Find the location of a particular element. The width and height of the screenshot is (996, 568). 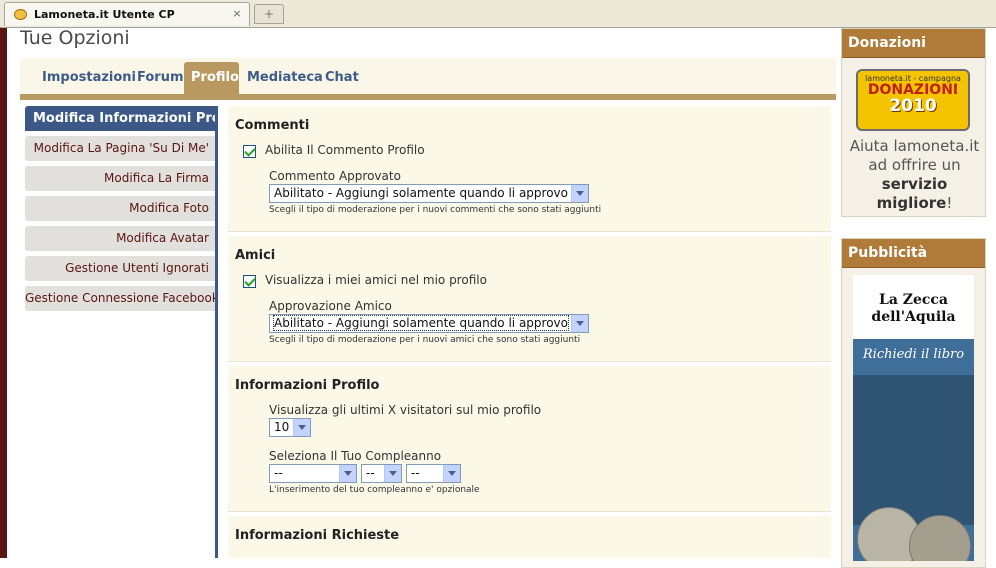

tab-forum: Forum is located at coordinates (160, 78).